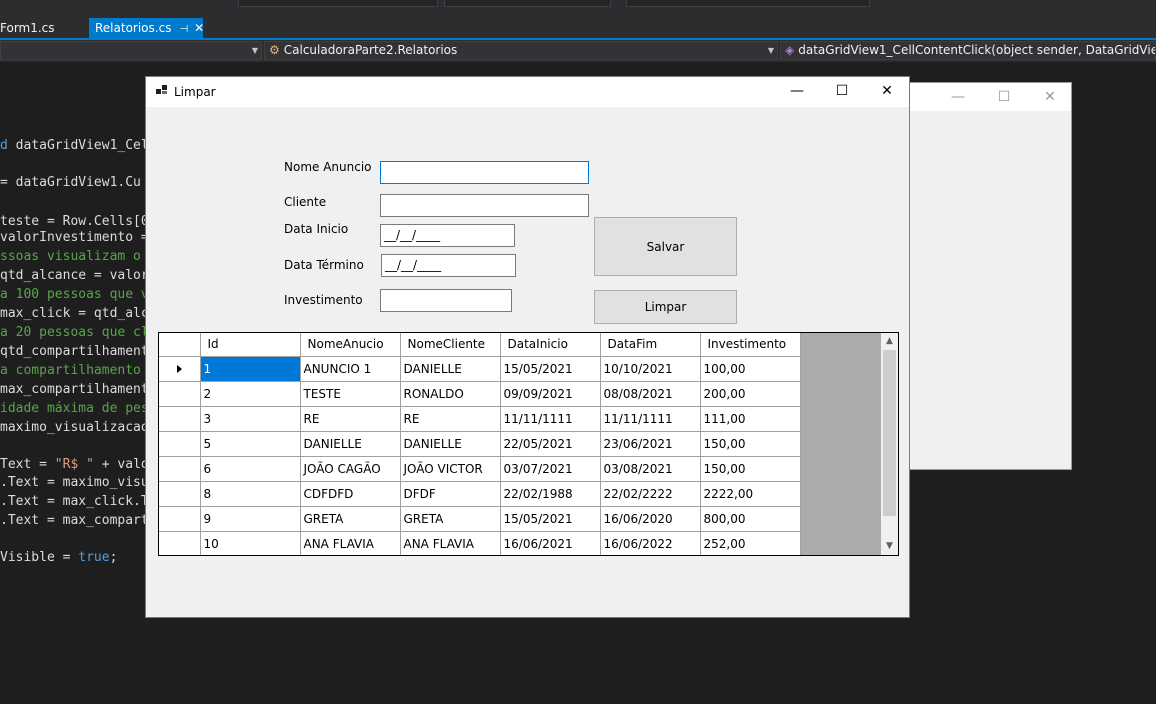  I want to click on salvar-button: Salvar, so click(665, 246).